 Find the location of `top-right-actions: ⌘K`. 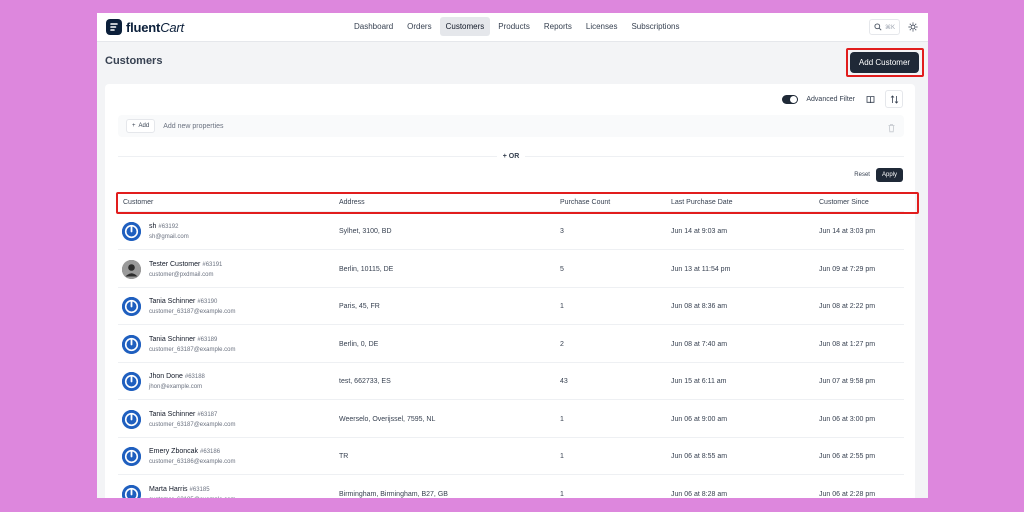

top-right-actions: ⌘K is located at coordinates (893, 27).